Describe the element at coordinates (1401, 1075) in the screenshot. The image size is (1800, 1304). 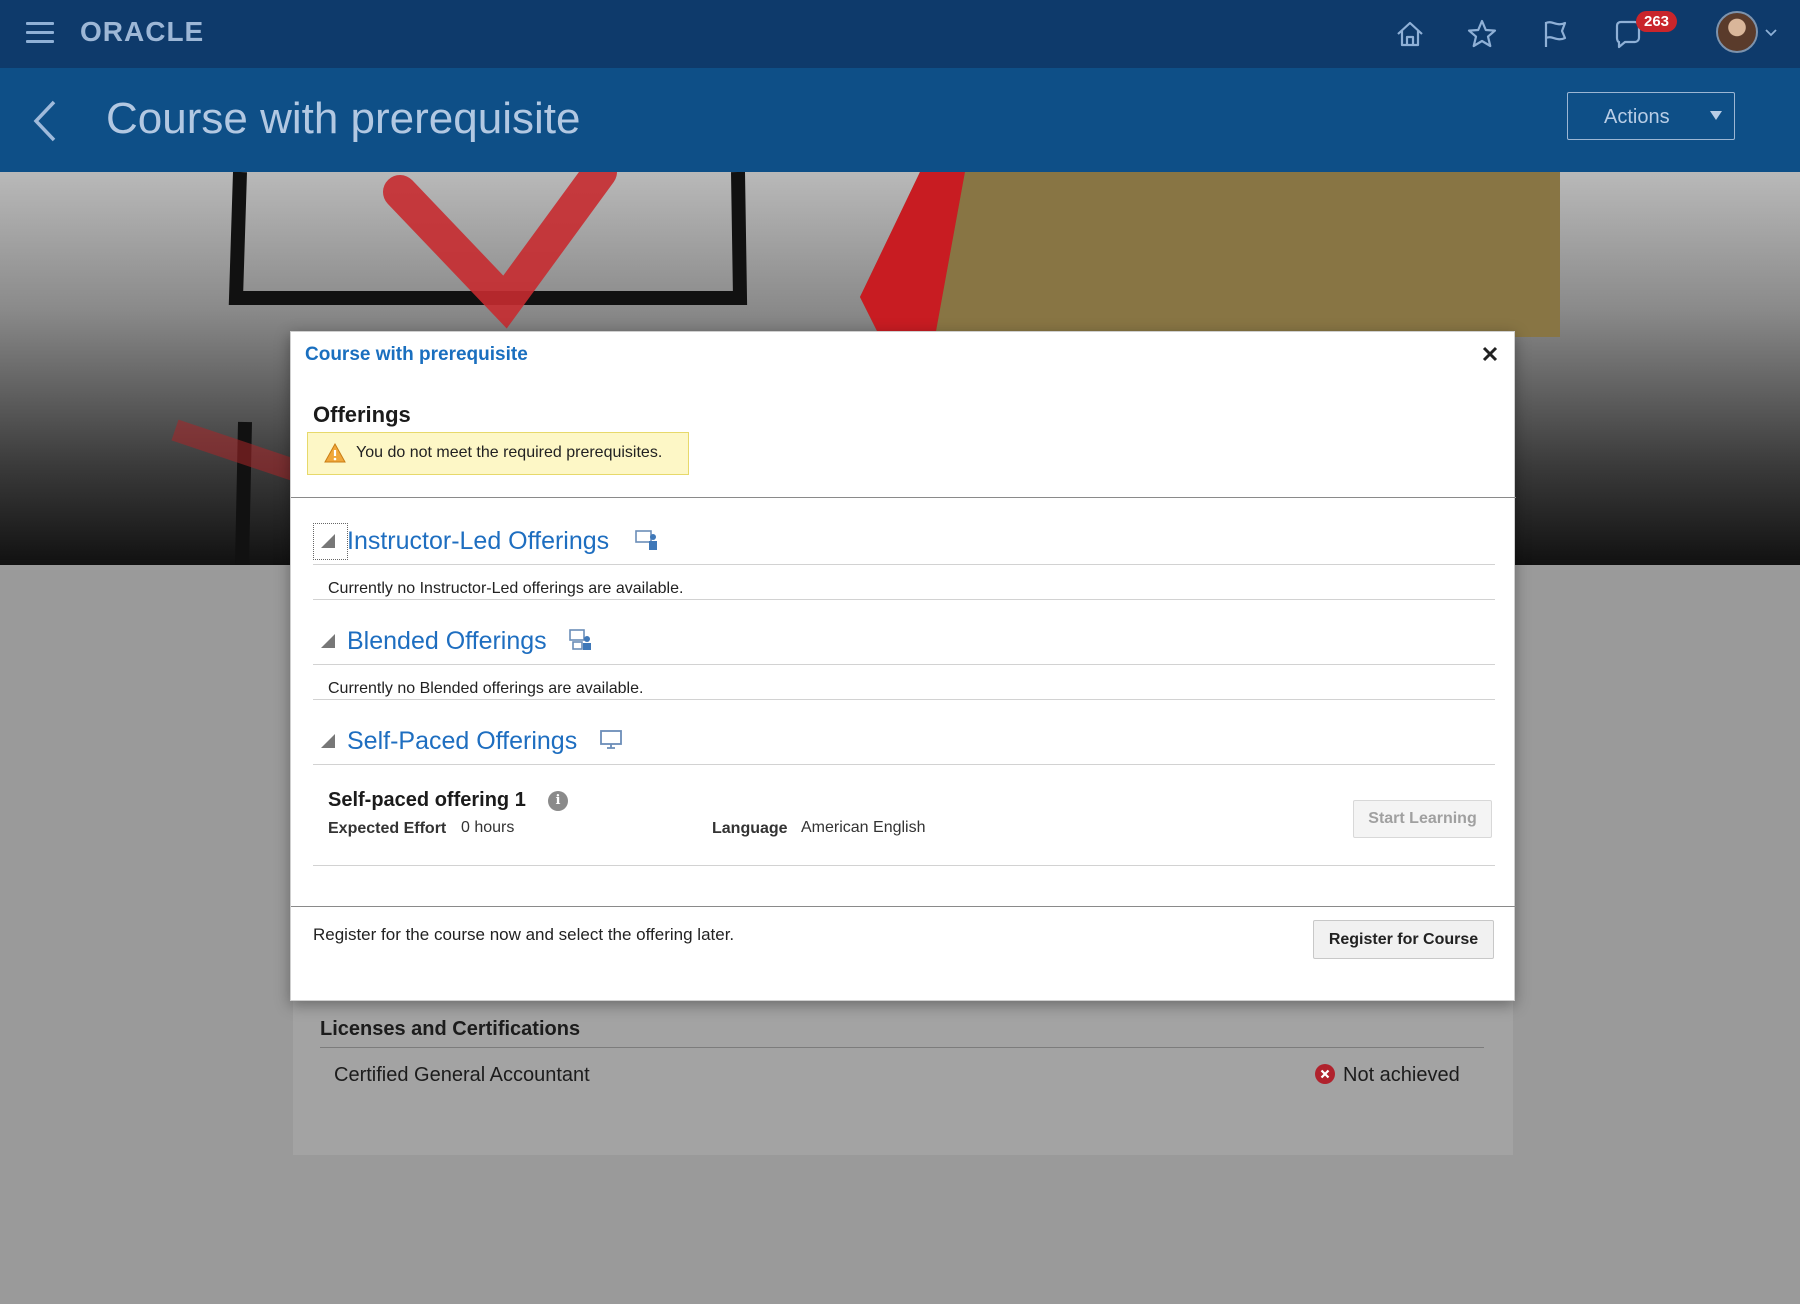
I see `certification-status: Not achieved` at that location.